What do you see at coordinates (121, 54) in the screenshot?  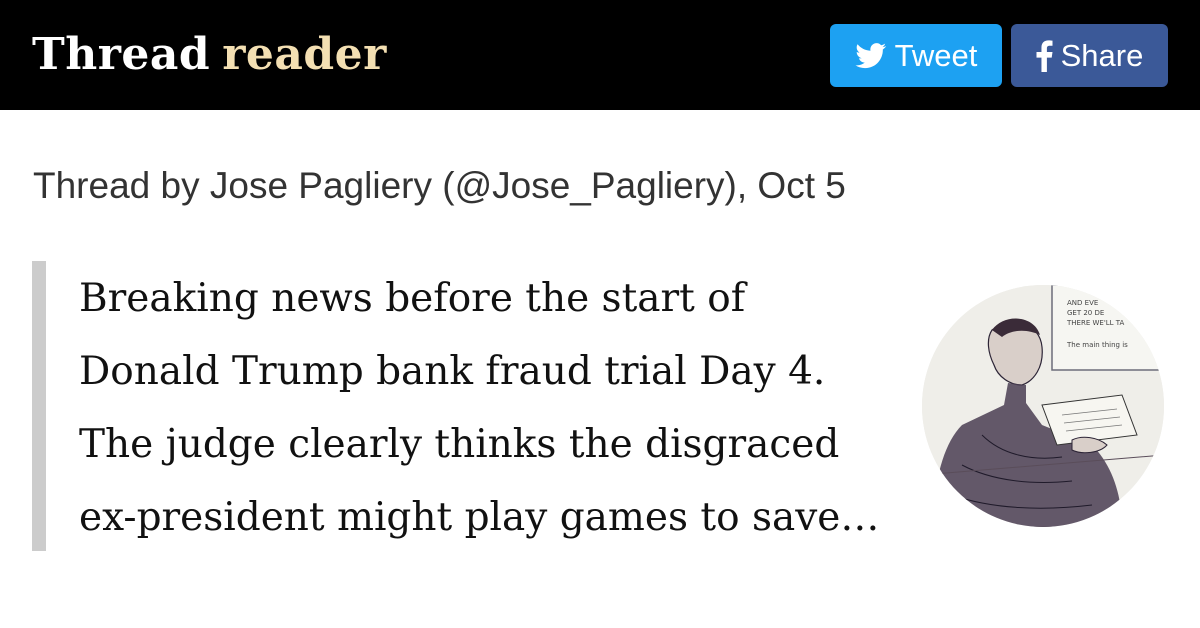 I see `logo-word-thread: Thread` at bounding box center [121, 54].